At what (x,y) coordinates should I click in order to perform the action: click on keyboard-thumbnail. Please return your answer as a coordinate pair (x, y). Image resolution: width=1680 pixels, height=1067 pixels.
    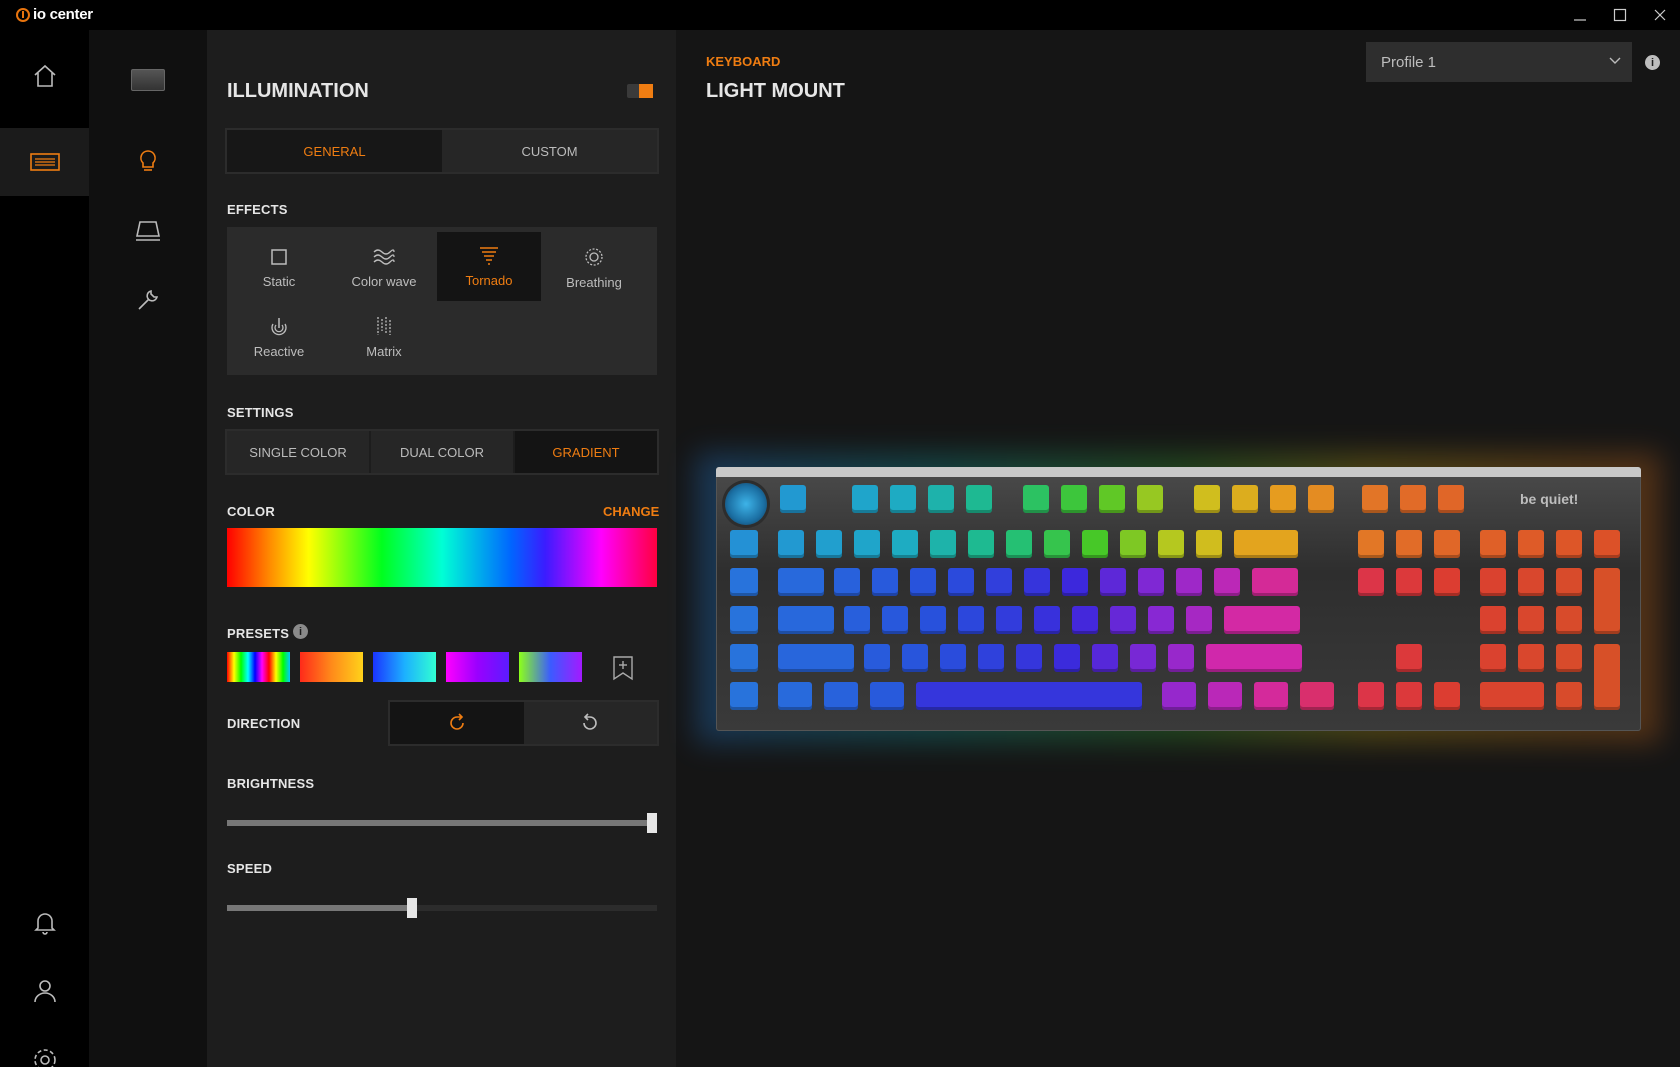
    Looking at the image, I should click on (148, 80).